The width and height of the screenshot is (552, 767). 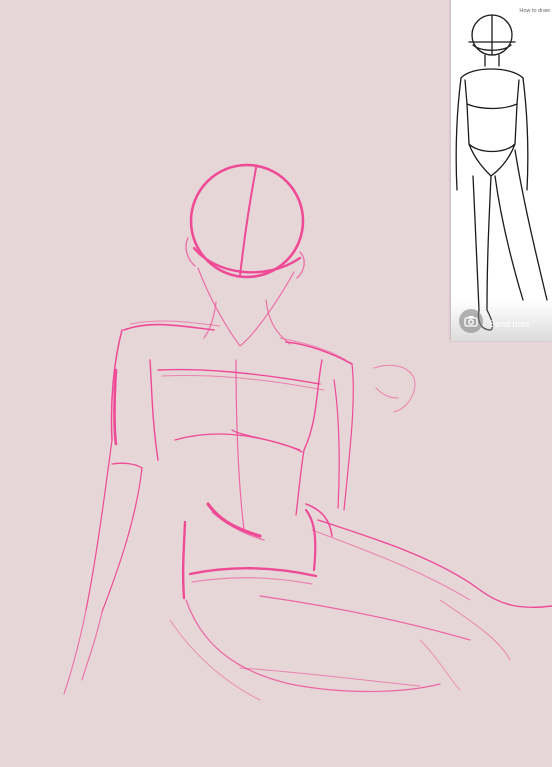 I want to click on camera-icon, so click(x=471, y=321).